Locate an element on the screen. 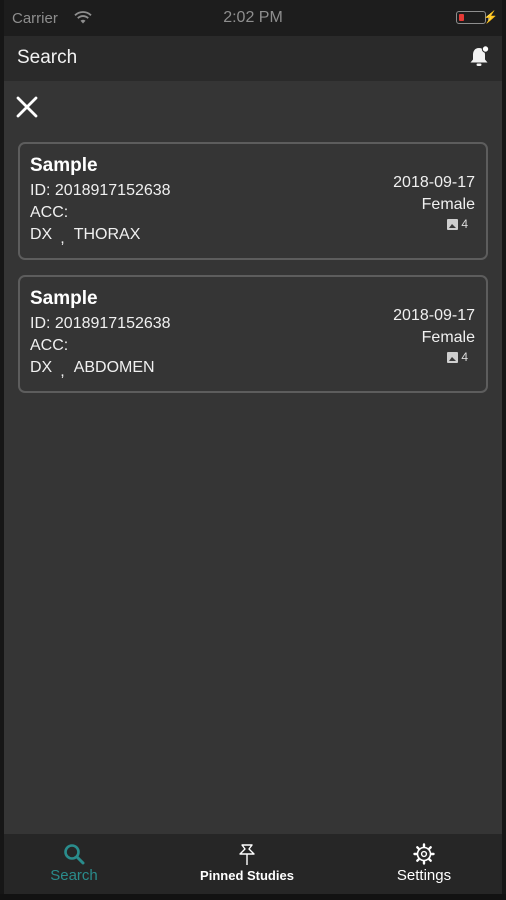 This screenshot has height=900, width=506. pin-icon is located at coordinates (247, 854).